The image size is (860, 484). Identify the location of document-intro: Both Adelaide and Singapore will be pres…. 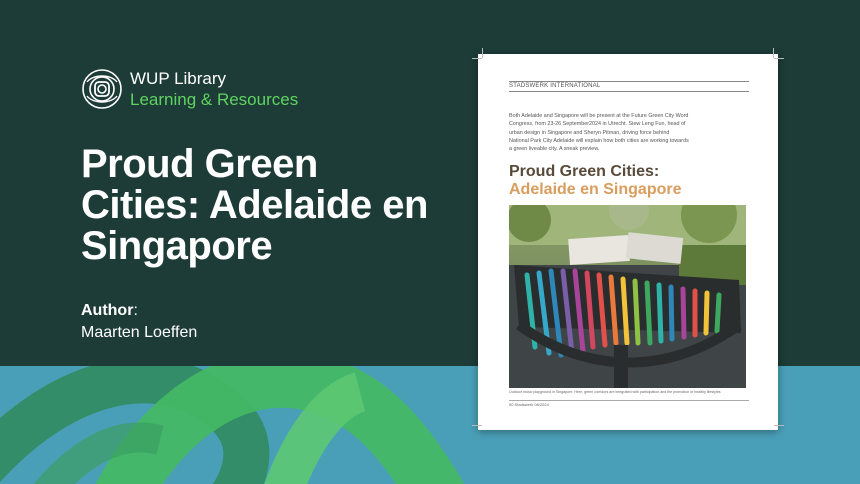
(599, 133).